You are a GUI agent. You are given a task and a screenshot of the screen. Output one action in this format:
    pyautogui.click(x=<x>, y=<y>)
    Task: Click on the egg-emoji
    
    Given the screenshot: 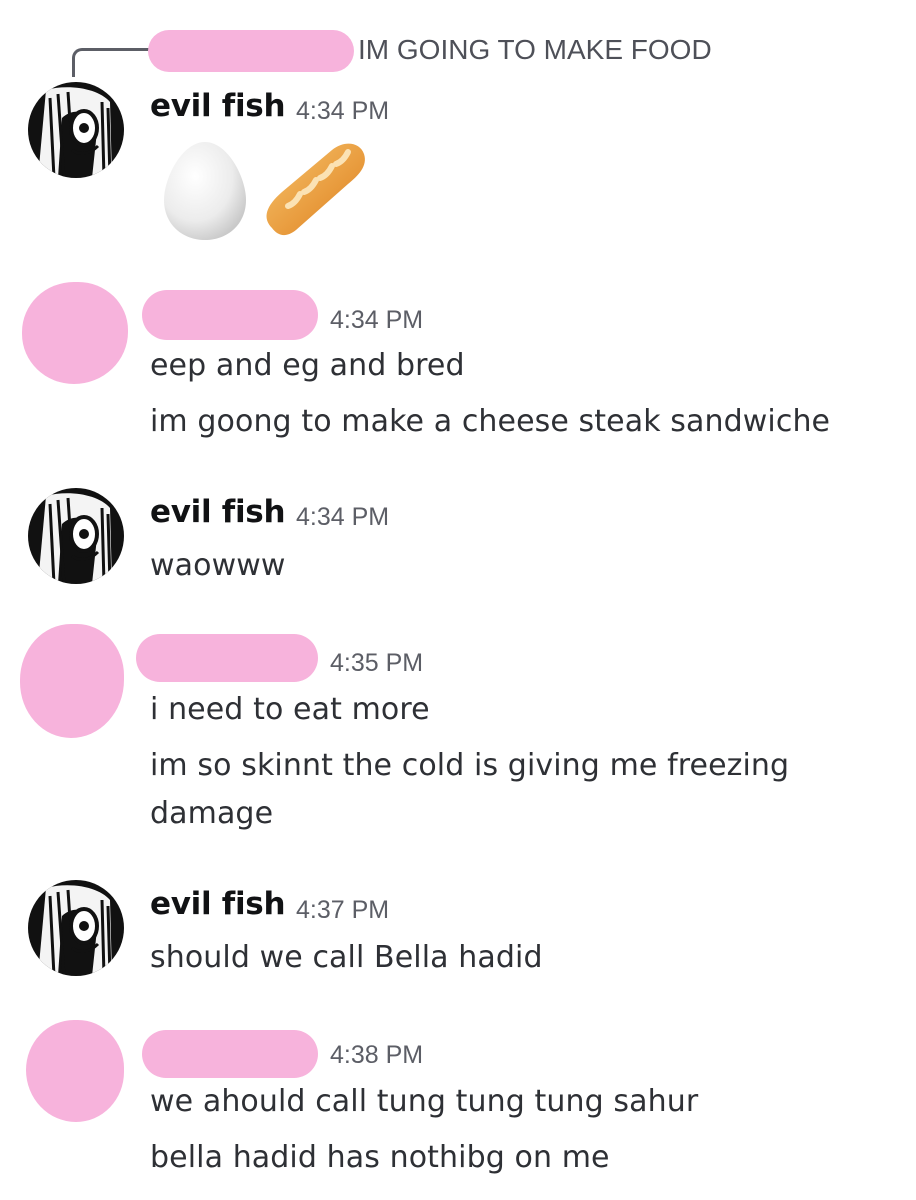 What is the action you would take?
    pyautogui.click(x=205, y=192)
    